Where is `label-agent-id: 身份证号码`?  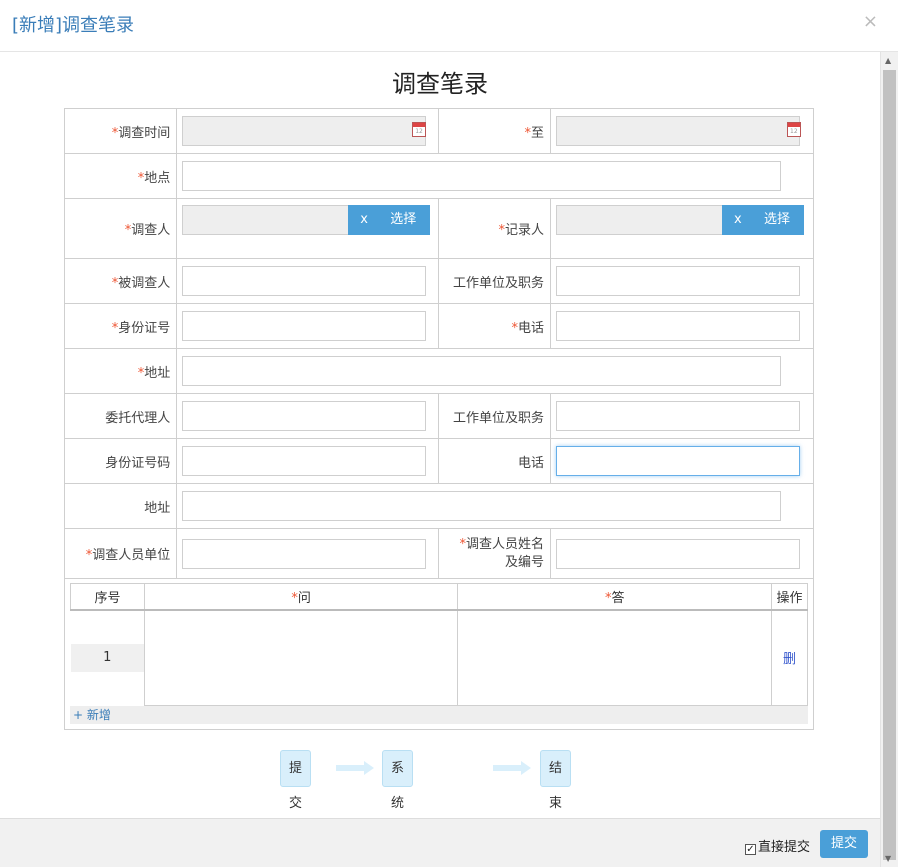 label-agent-id: 身份证号码 is located at coordinates (120, 461).